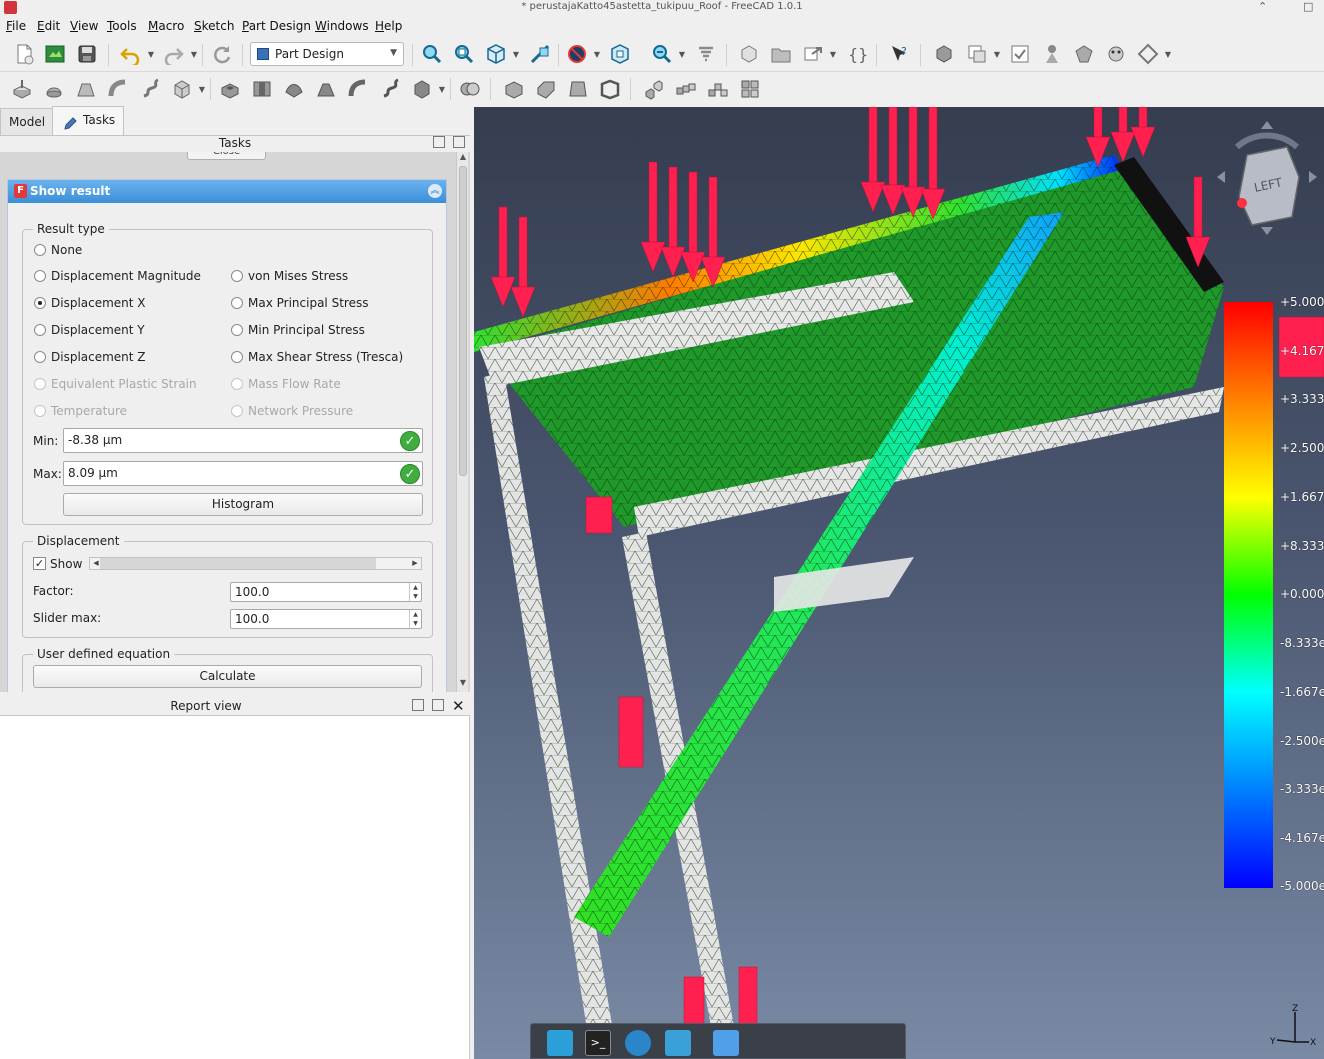 This screenshot has width=1324, height=1059. Describe the element at coordinates (238, 563) in the screenshot. I see `slider-track` at that location.